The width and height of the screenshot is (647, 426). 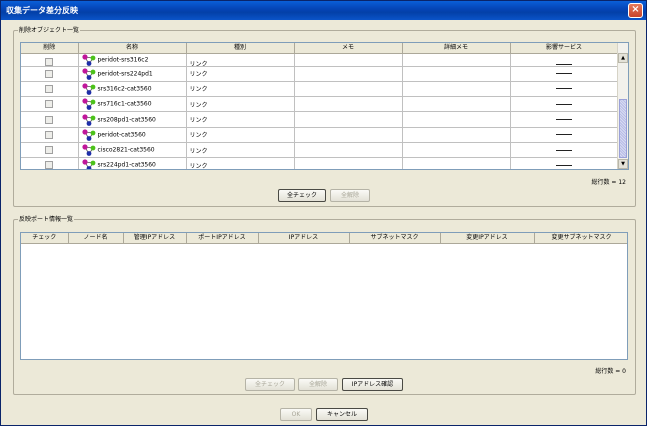 I want to click on window-title: 収集データ差分反映, so click(x=42, y=10).